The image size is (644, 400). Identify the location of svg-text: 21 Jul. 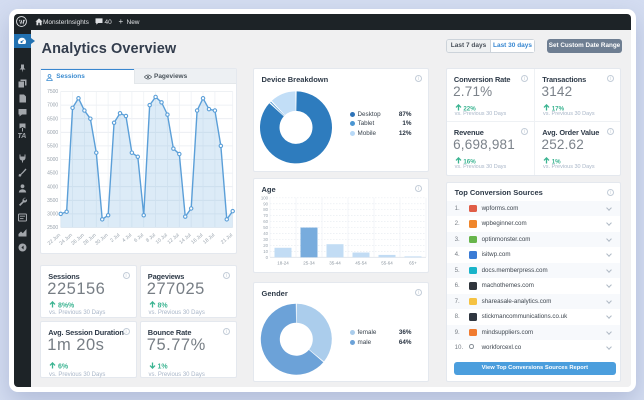
(227, 238).